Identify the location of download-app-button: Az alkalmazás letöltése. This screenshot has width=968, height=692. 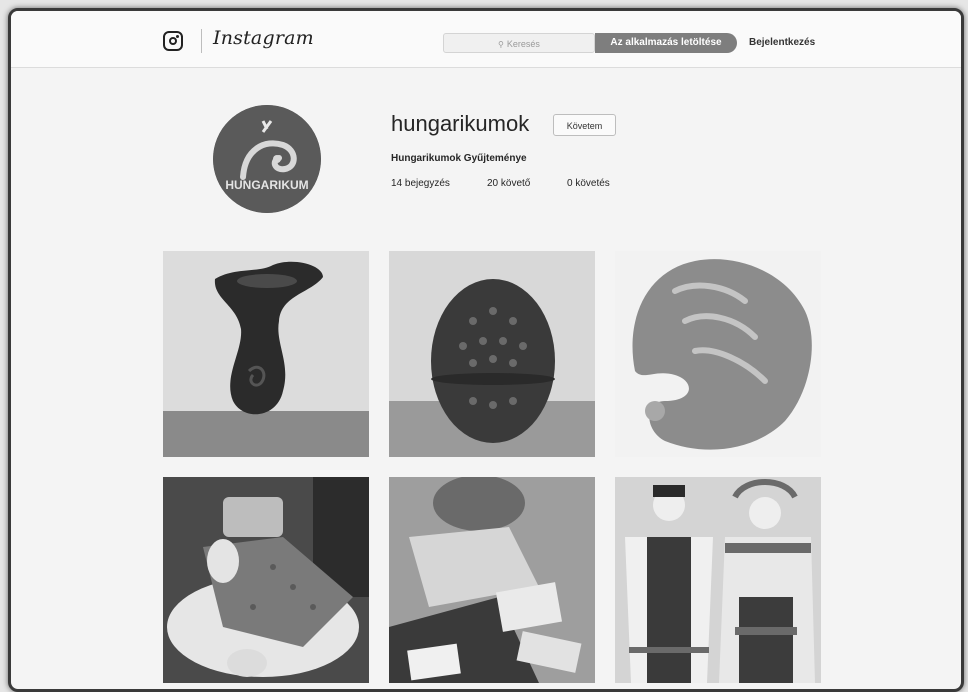
(666, 43).